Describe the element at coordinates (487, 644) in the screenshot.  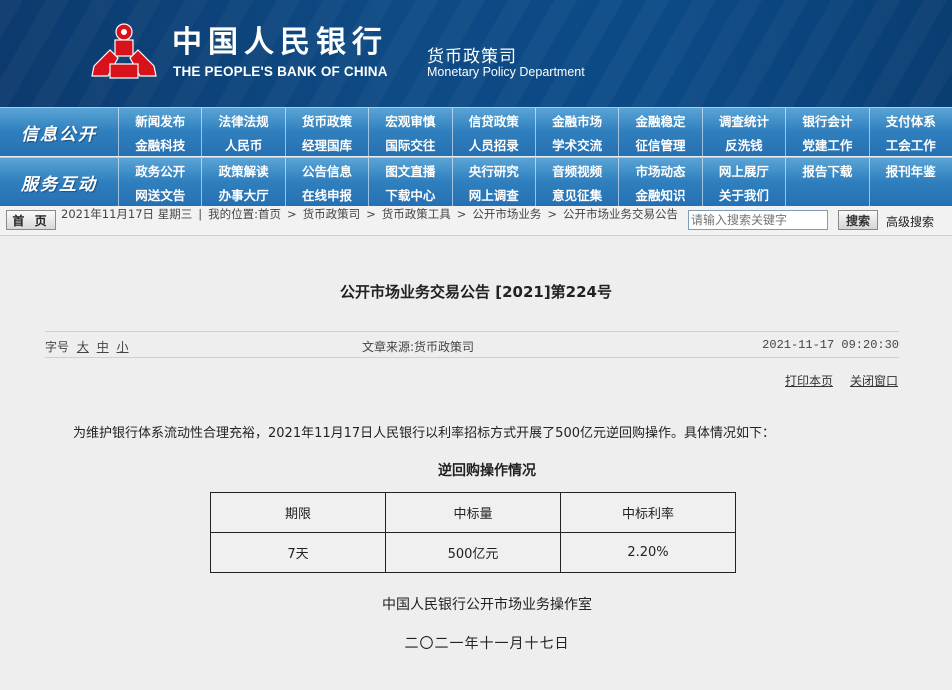
I see `article-date: 二〇二一年十一月十七日` at that location.